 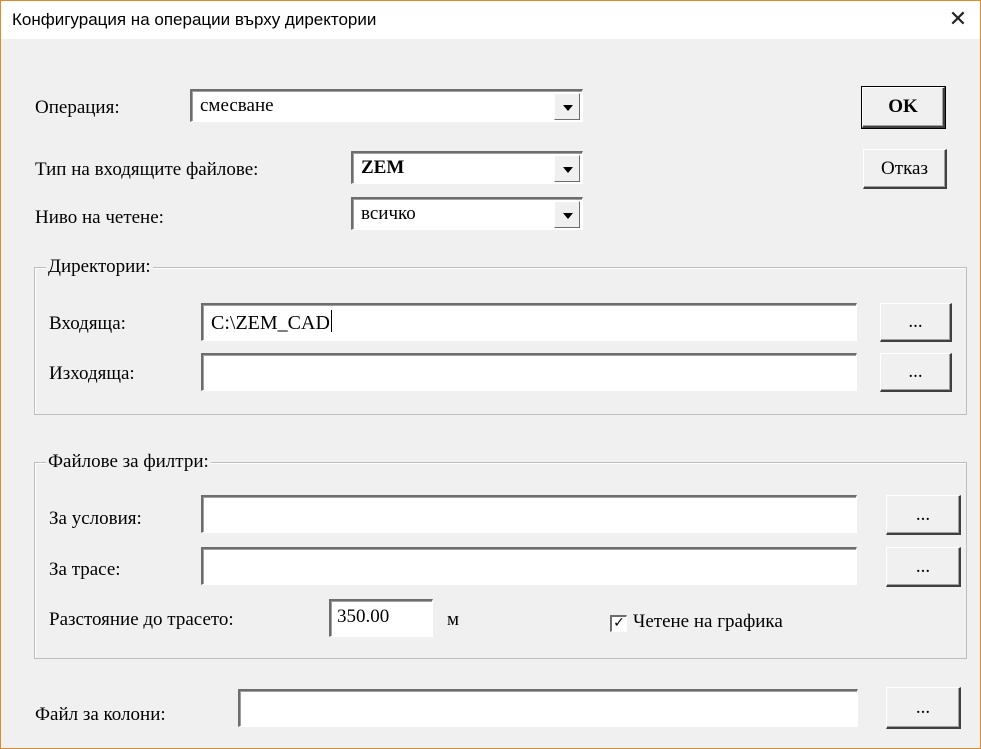 I want to click on conditions-field, so click(x=529, y=514).